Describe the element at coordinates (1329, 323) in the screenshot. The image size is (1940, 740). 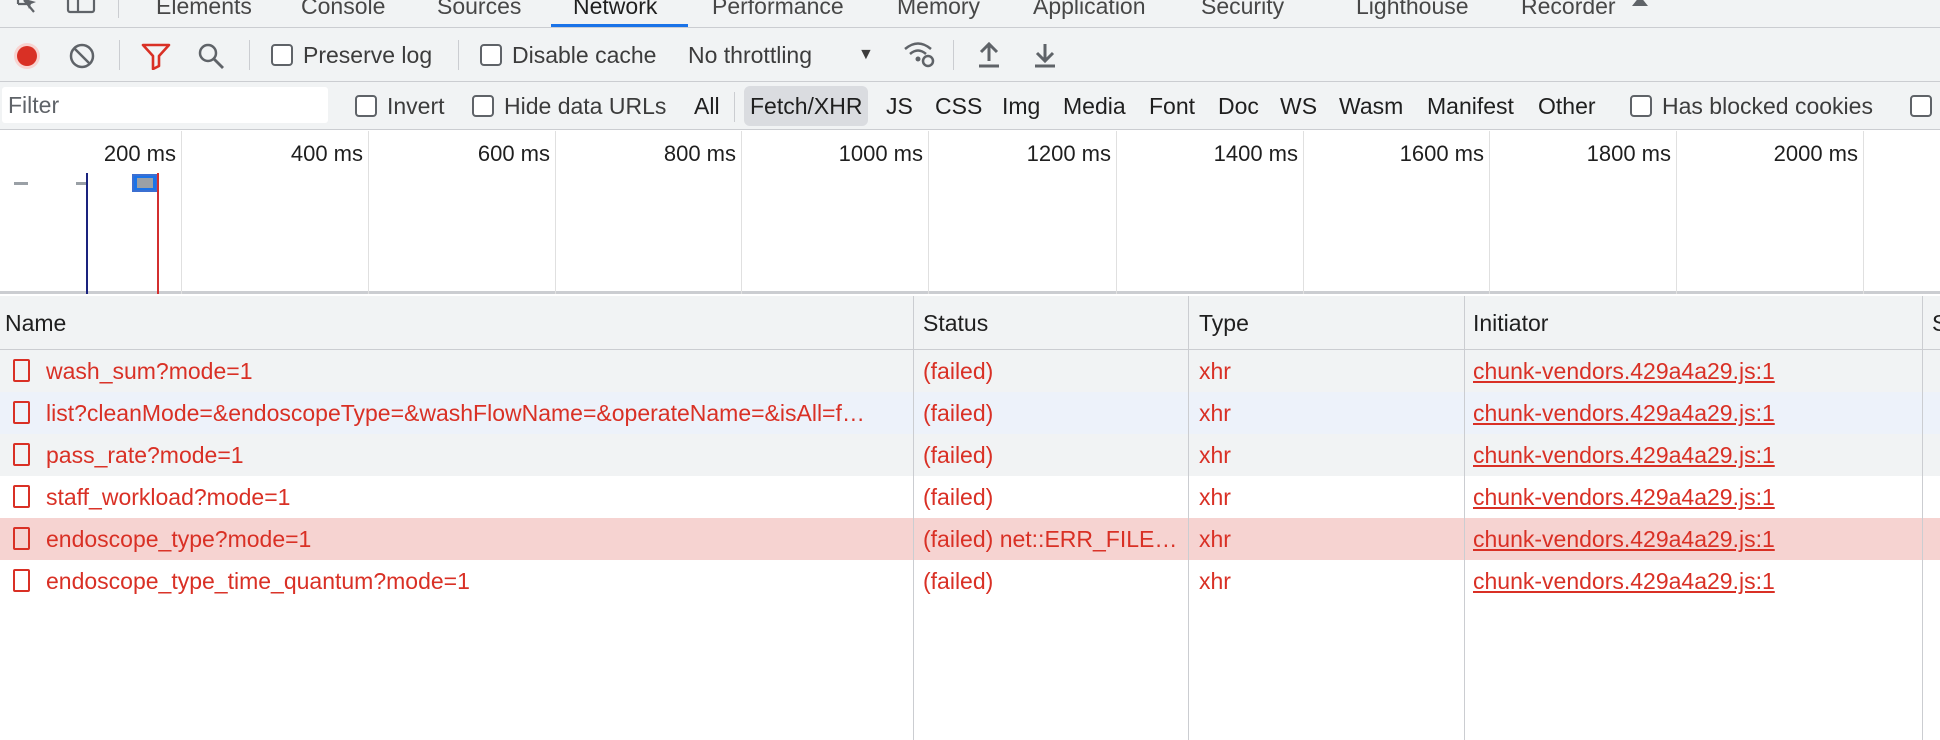
I see `column-header-type: Type` at that location.